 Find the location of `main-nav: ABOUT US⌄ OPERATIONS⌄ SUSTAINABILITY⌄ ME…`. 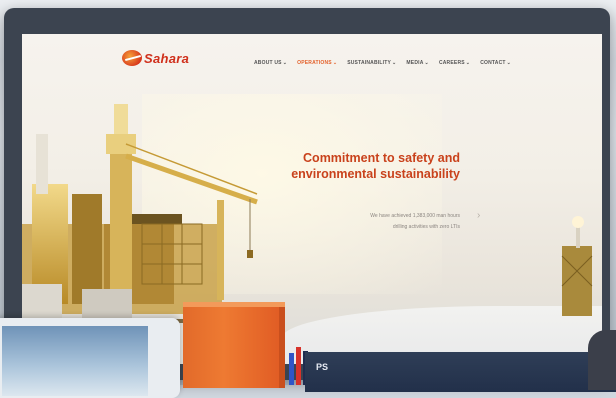

main-nav: ABOUT US⌄ OPERATIONS⌄ SUSTAINABILITY⌄ ME… is located at coordinates (382, 63).